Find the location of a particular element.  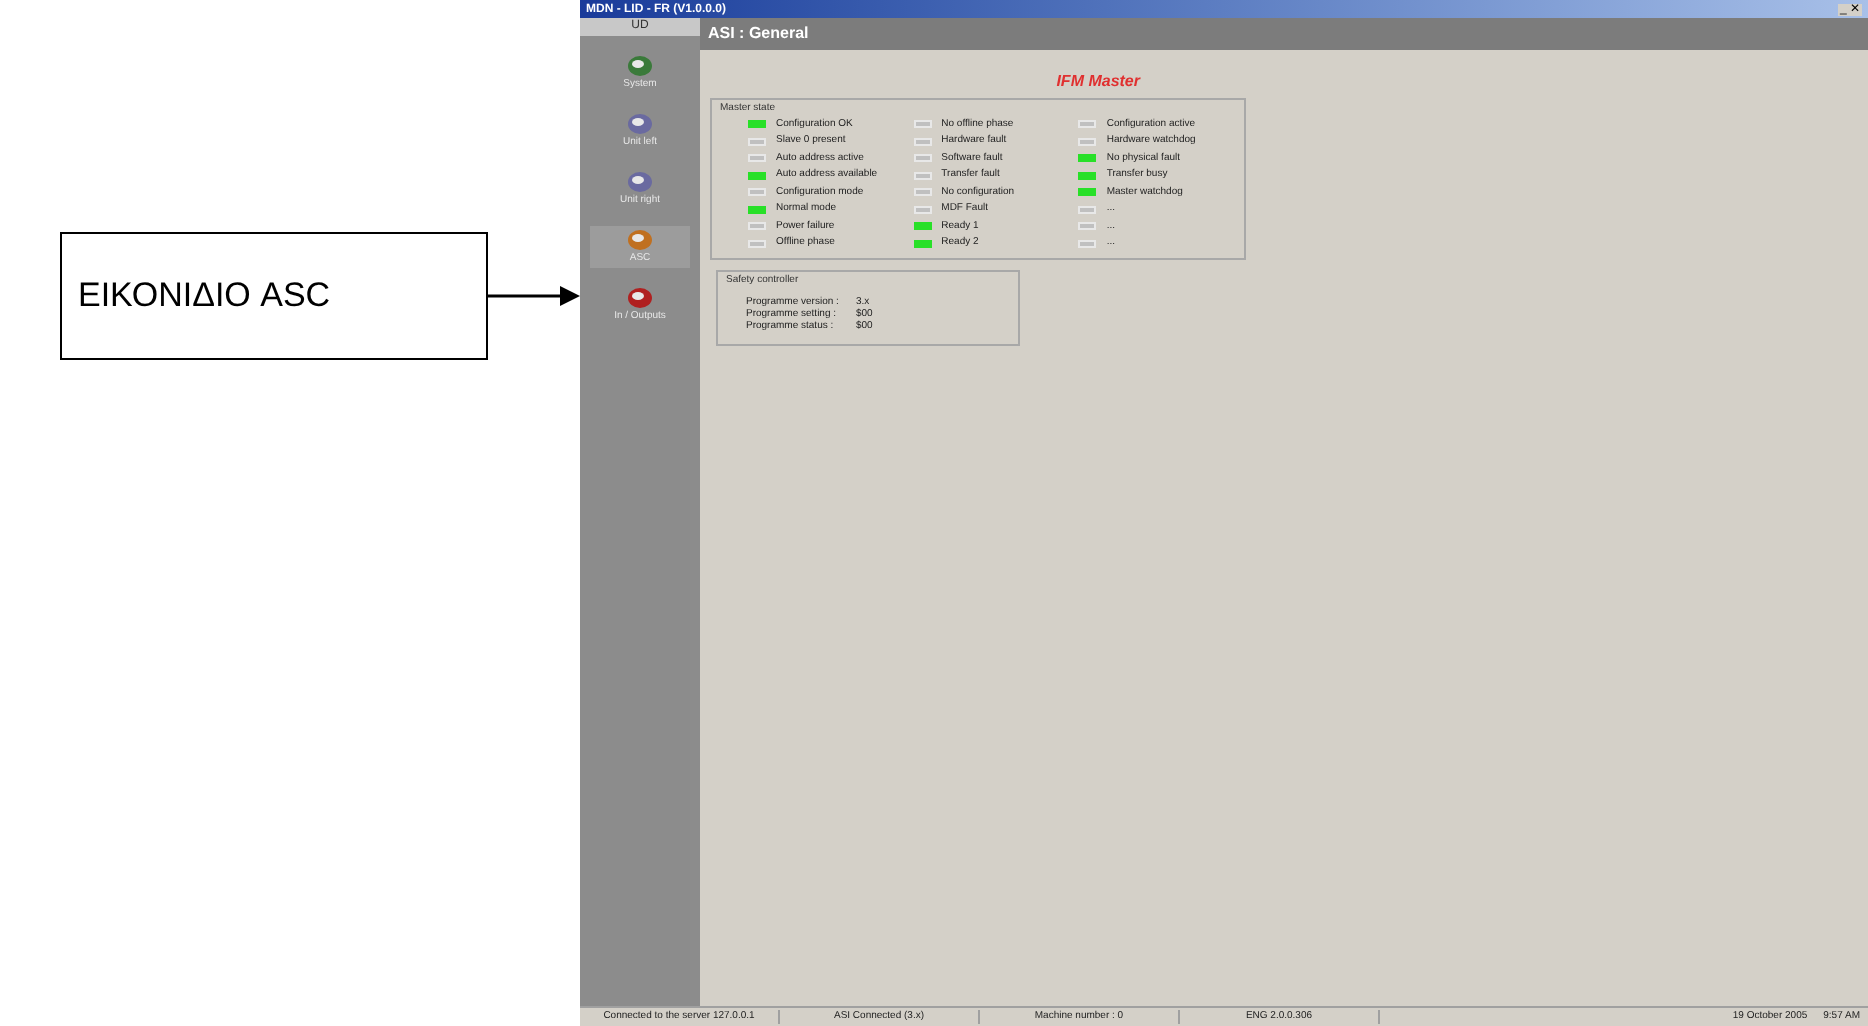

arrow-icon is located at coordinates (534, 296).